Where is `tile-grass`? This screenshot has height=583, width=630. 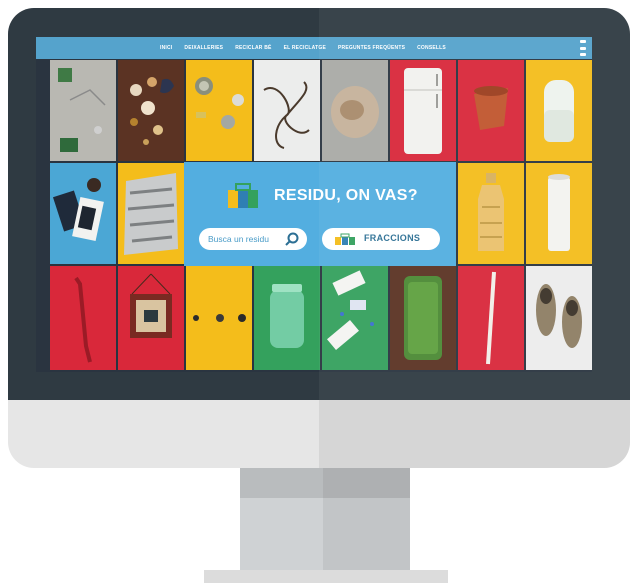
tile-grass is located at coordinates (423, 318).